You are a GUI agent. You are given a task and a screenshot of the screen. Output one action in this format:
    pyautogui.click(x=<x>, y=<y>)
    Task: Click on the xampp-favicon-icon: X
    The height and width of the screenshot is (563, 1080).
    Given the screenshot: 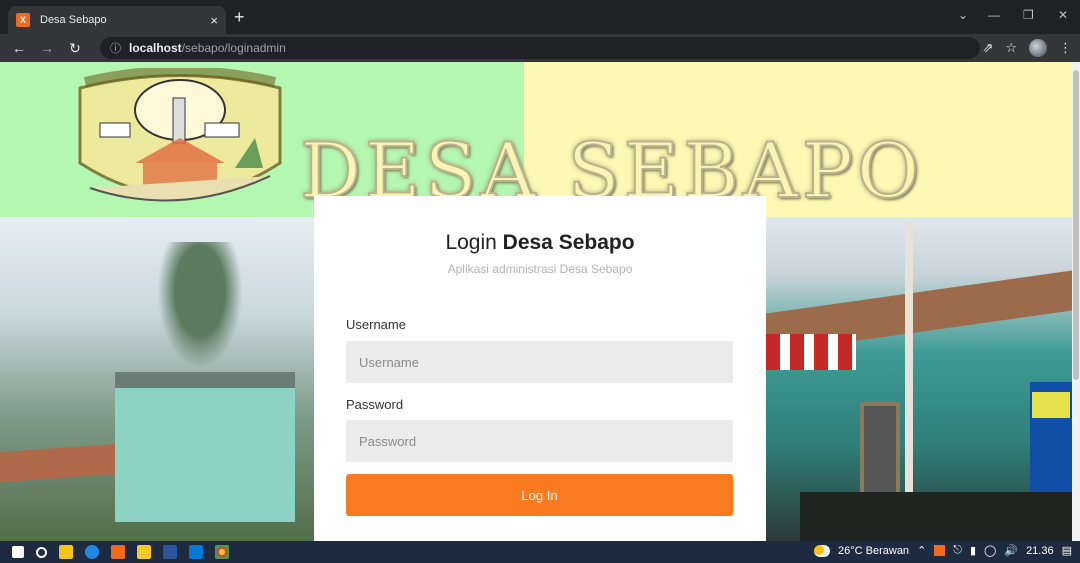 What is the action you would take?
    pyautogui.click(x=23, y=20)
    